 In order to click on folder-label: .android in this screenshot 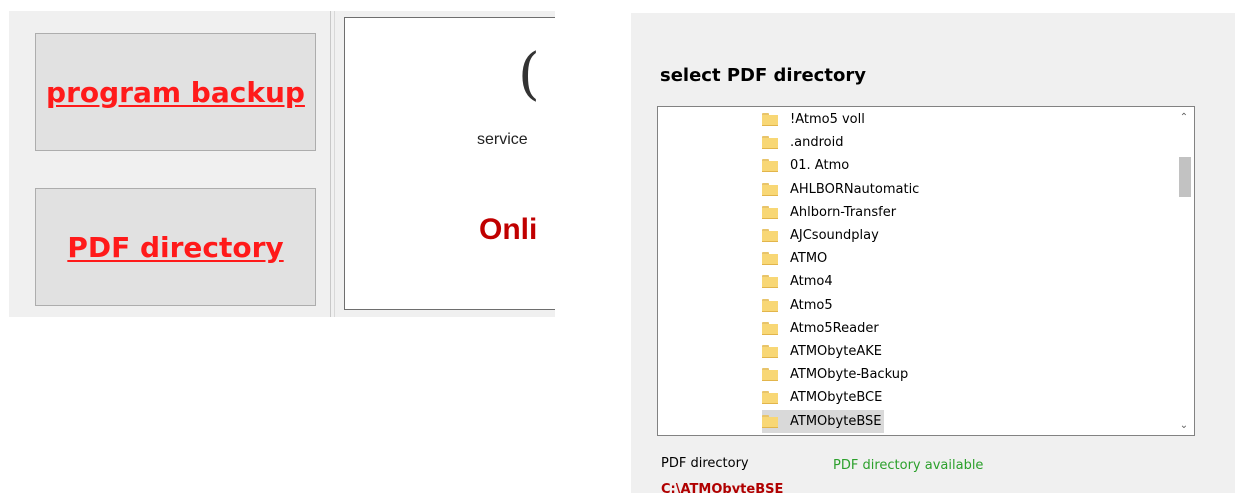, I will do `click(817, 143)`.